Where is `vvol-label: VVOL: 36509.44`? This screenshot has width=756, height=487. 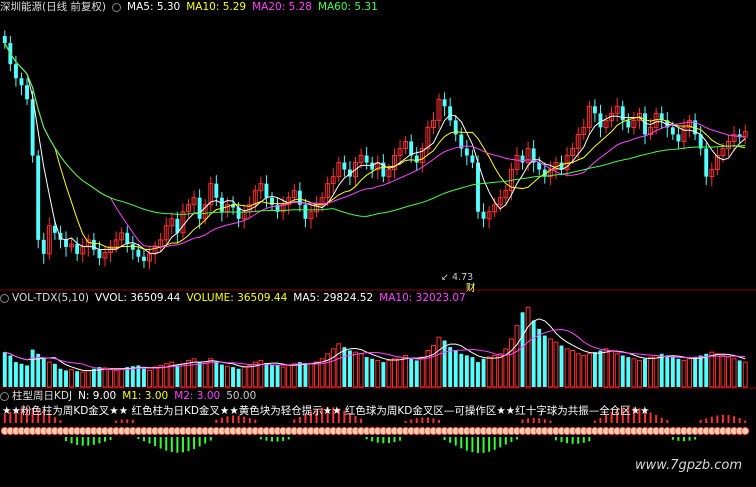 vvol-label: VVOL: 36509.44 is located at coordinates (138, 298).